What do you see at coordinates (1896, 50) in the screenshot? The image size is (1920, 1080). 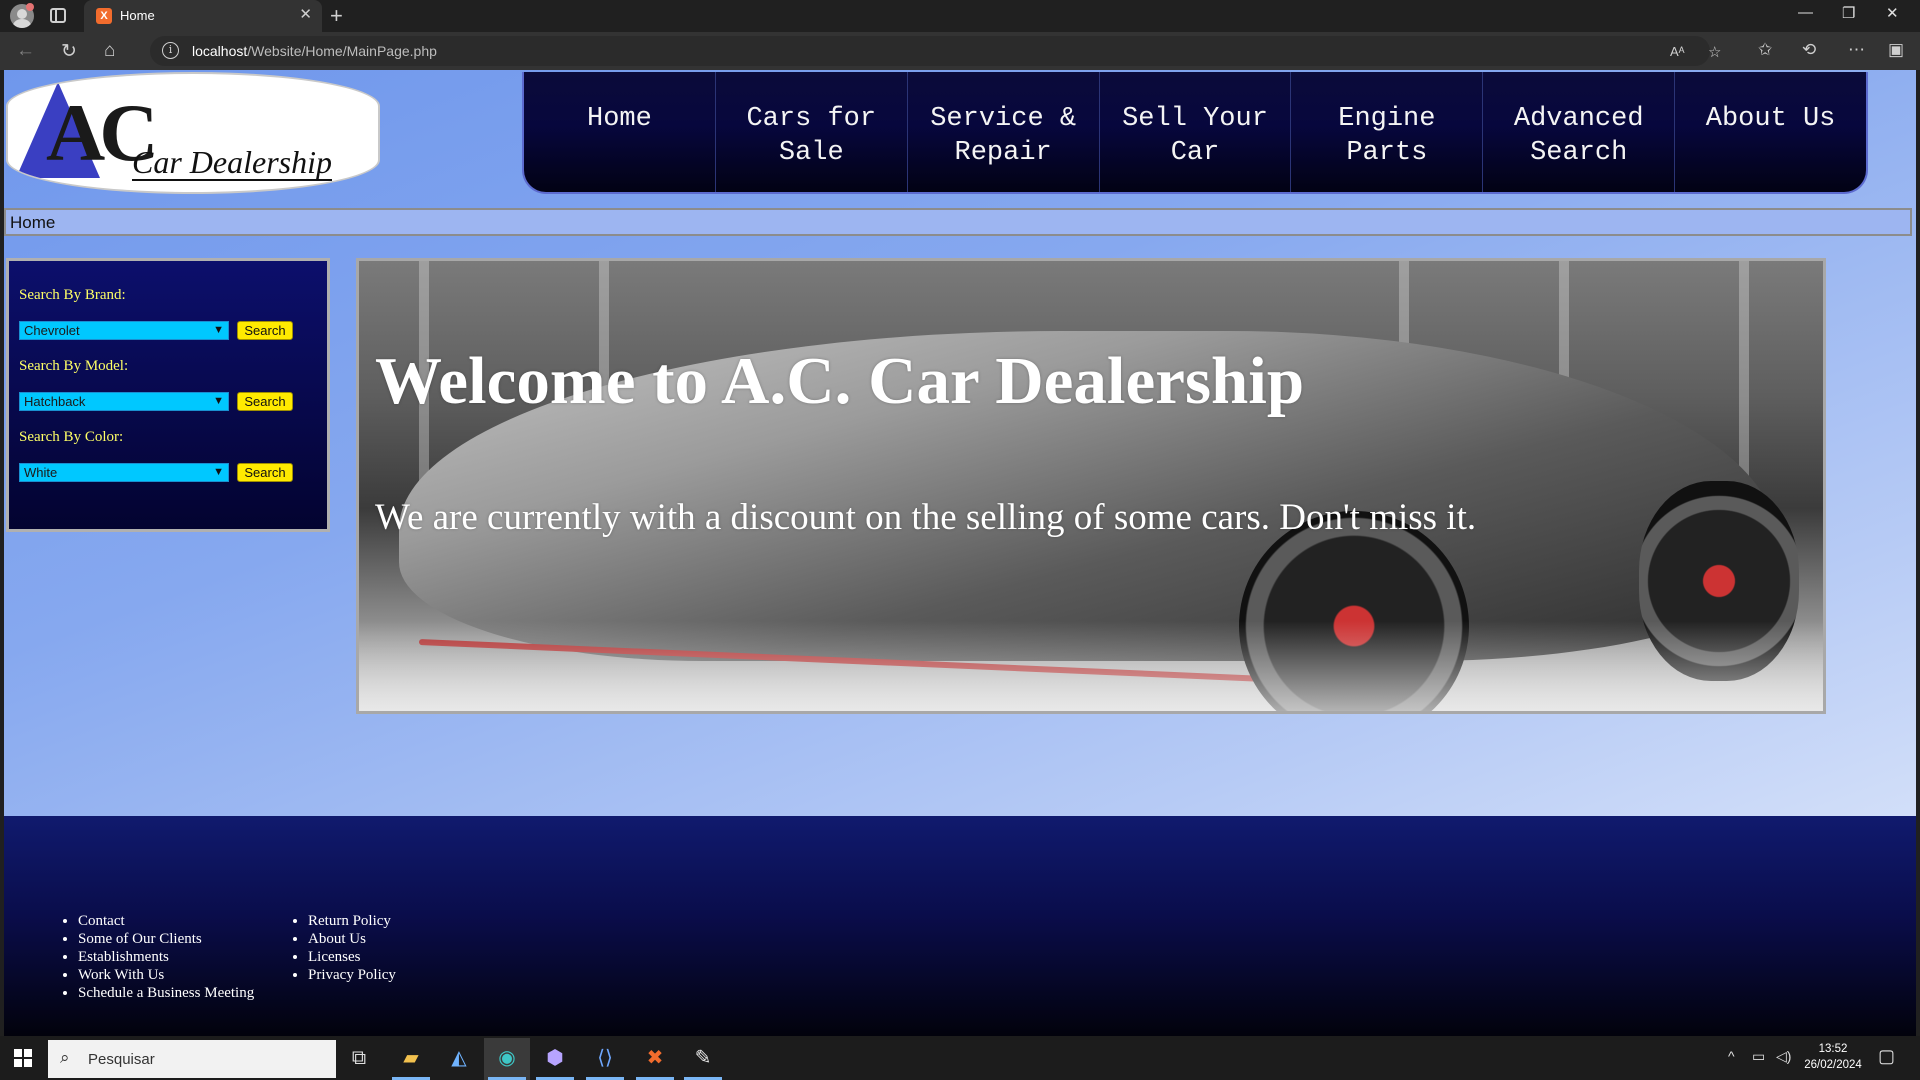 I see `sidebar-toggle-icon: ▣` at bounding box center [1896, 50].